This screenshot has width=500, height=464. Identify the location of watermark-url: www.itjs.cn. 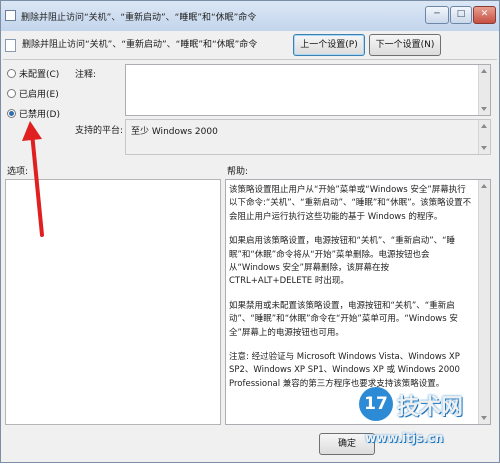
(404, 438).